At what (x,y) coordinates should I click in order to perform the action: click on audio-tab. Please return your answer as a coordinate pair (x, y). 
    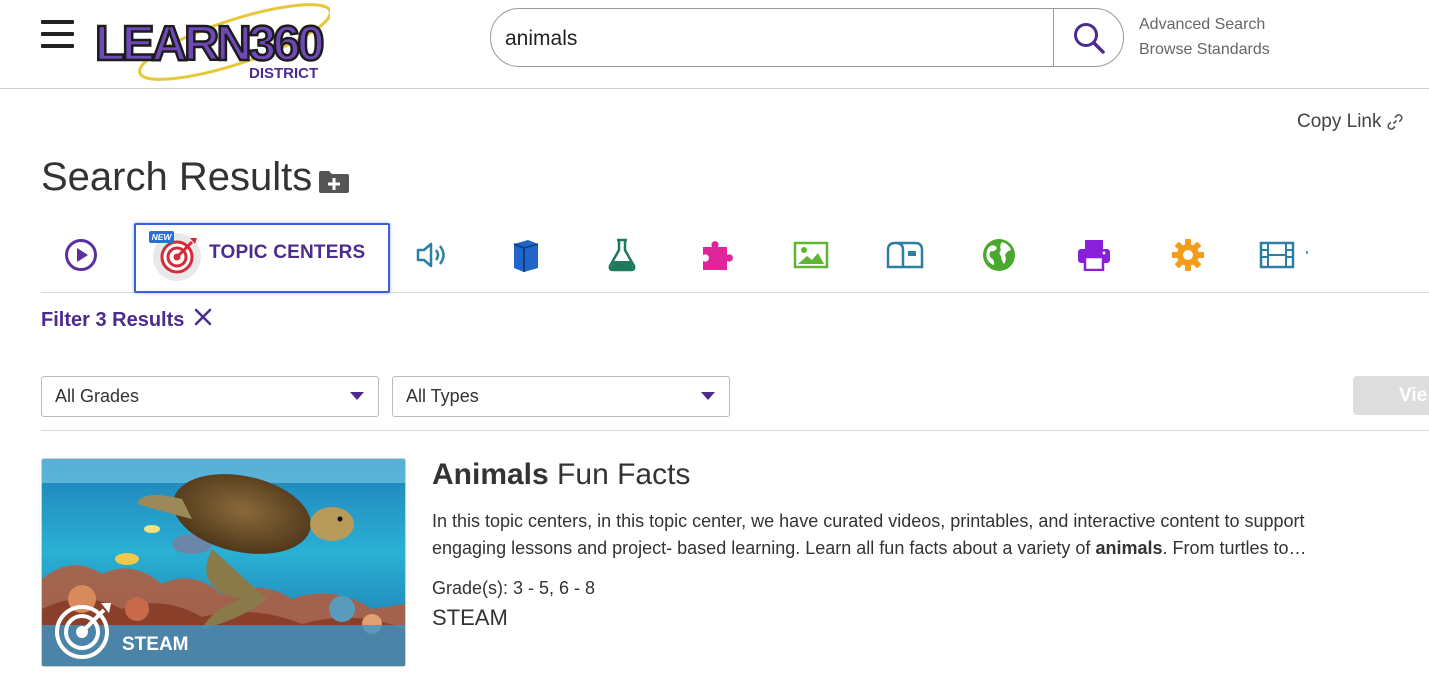
    Looking at the image, I should click on (433, 255).